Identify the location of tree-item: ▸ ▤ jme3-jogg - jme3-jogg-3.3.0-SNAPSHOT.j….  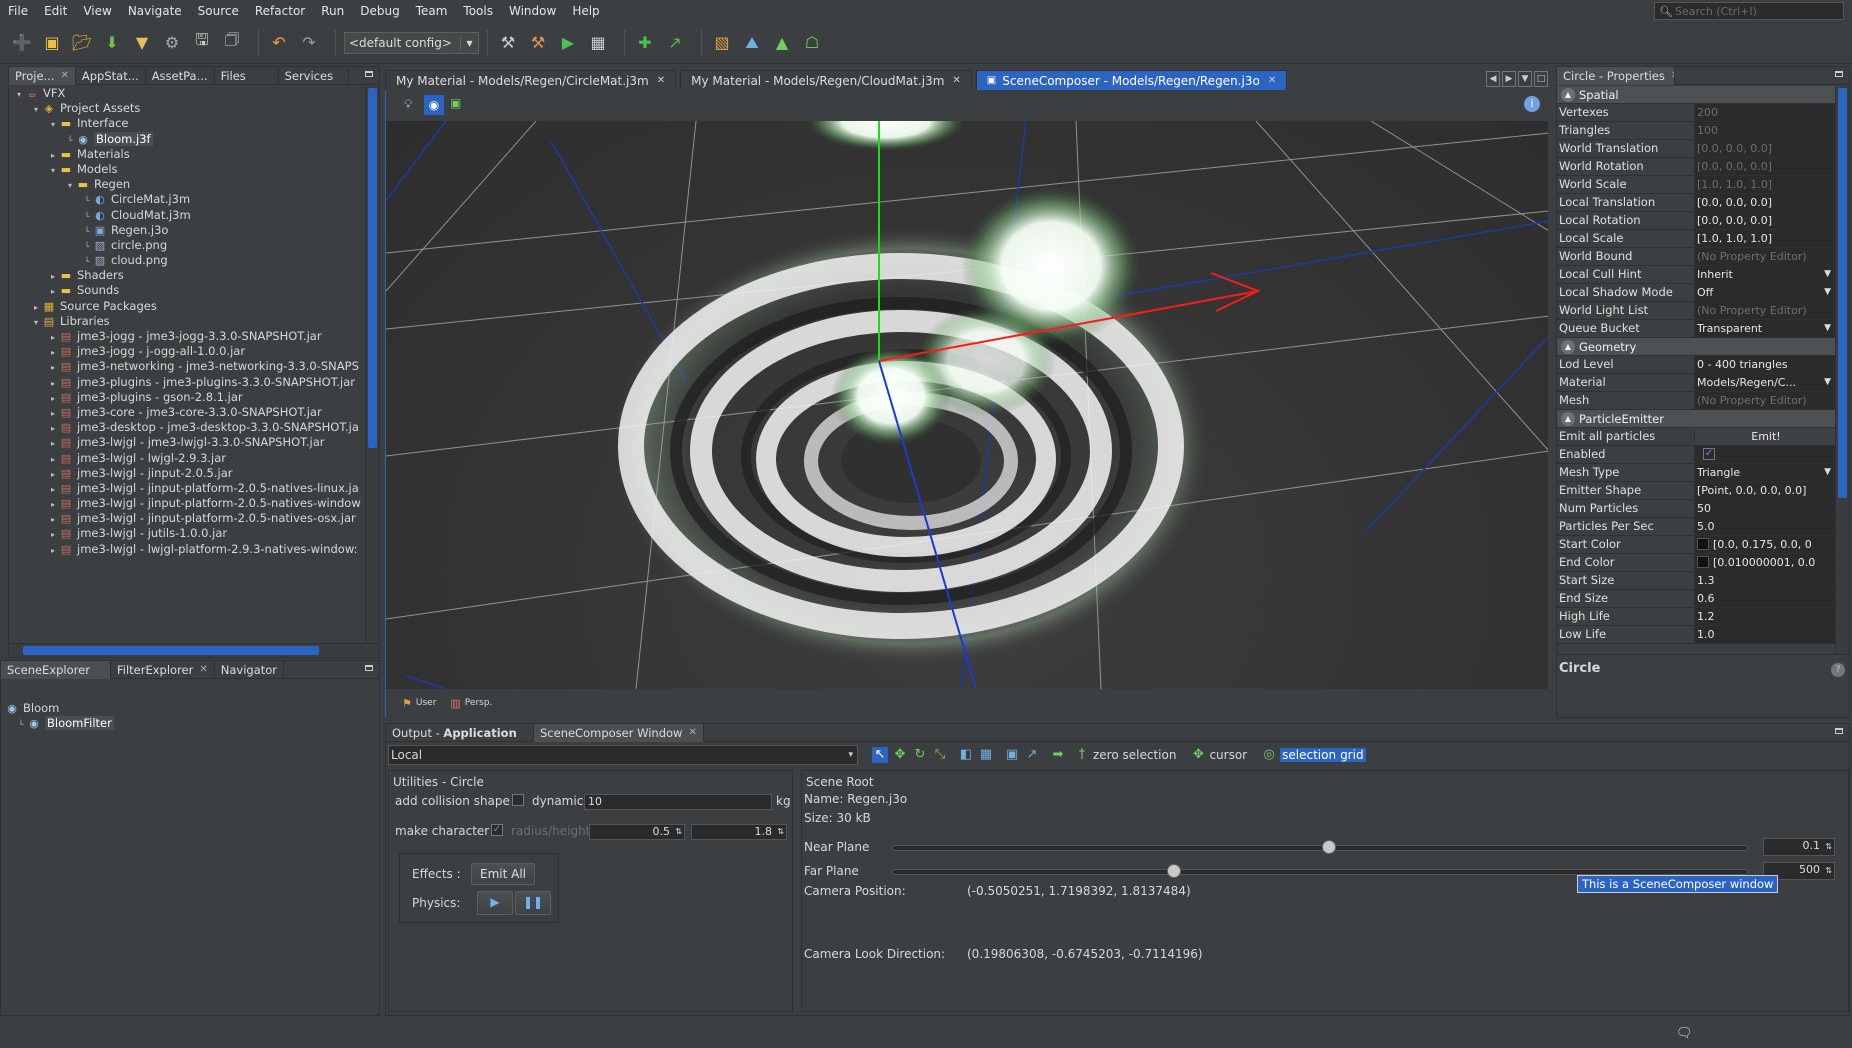
(187, 336).